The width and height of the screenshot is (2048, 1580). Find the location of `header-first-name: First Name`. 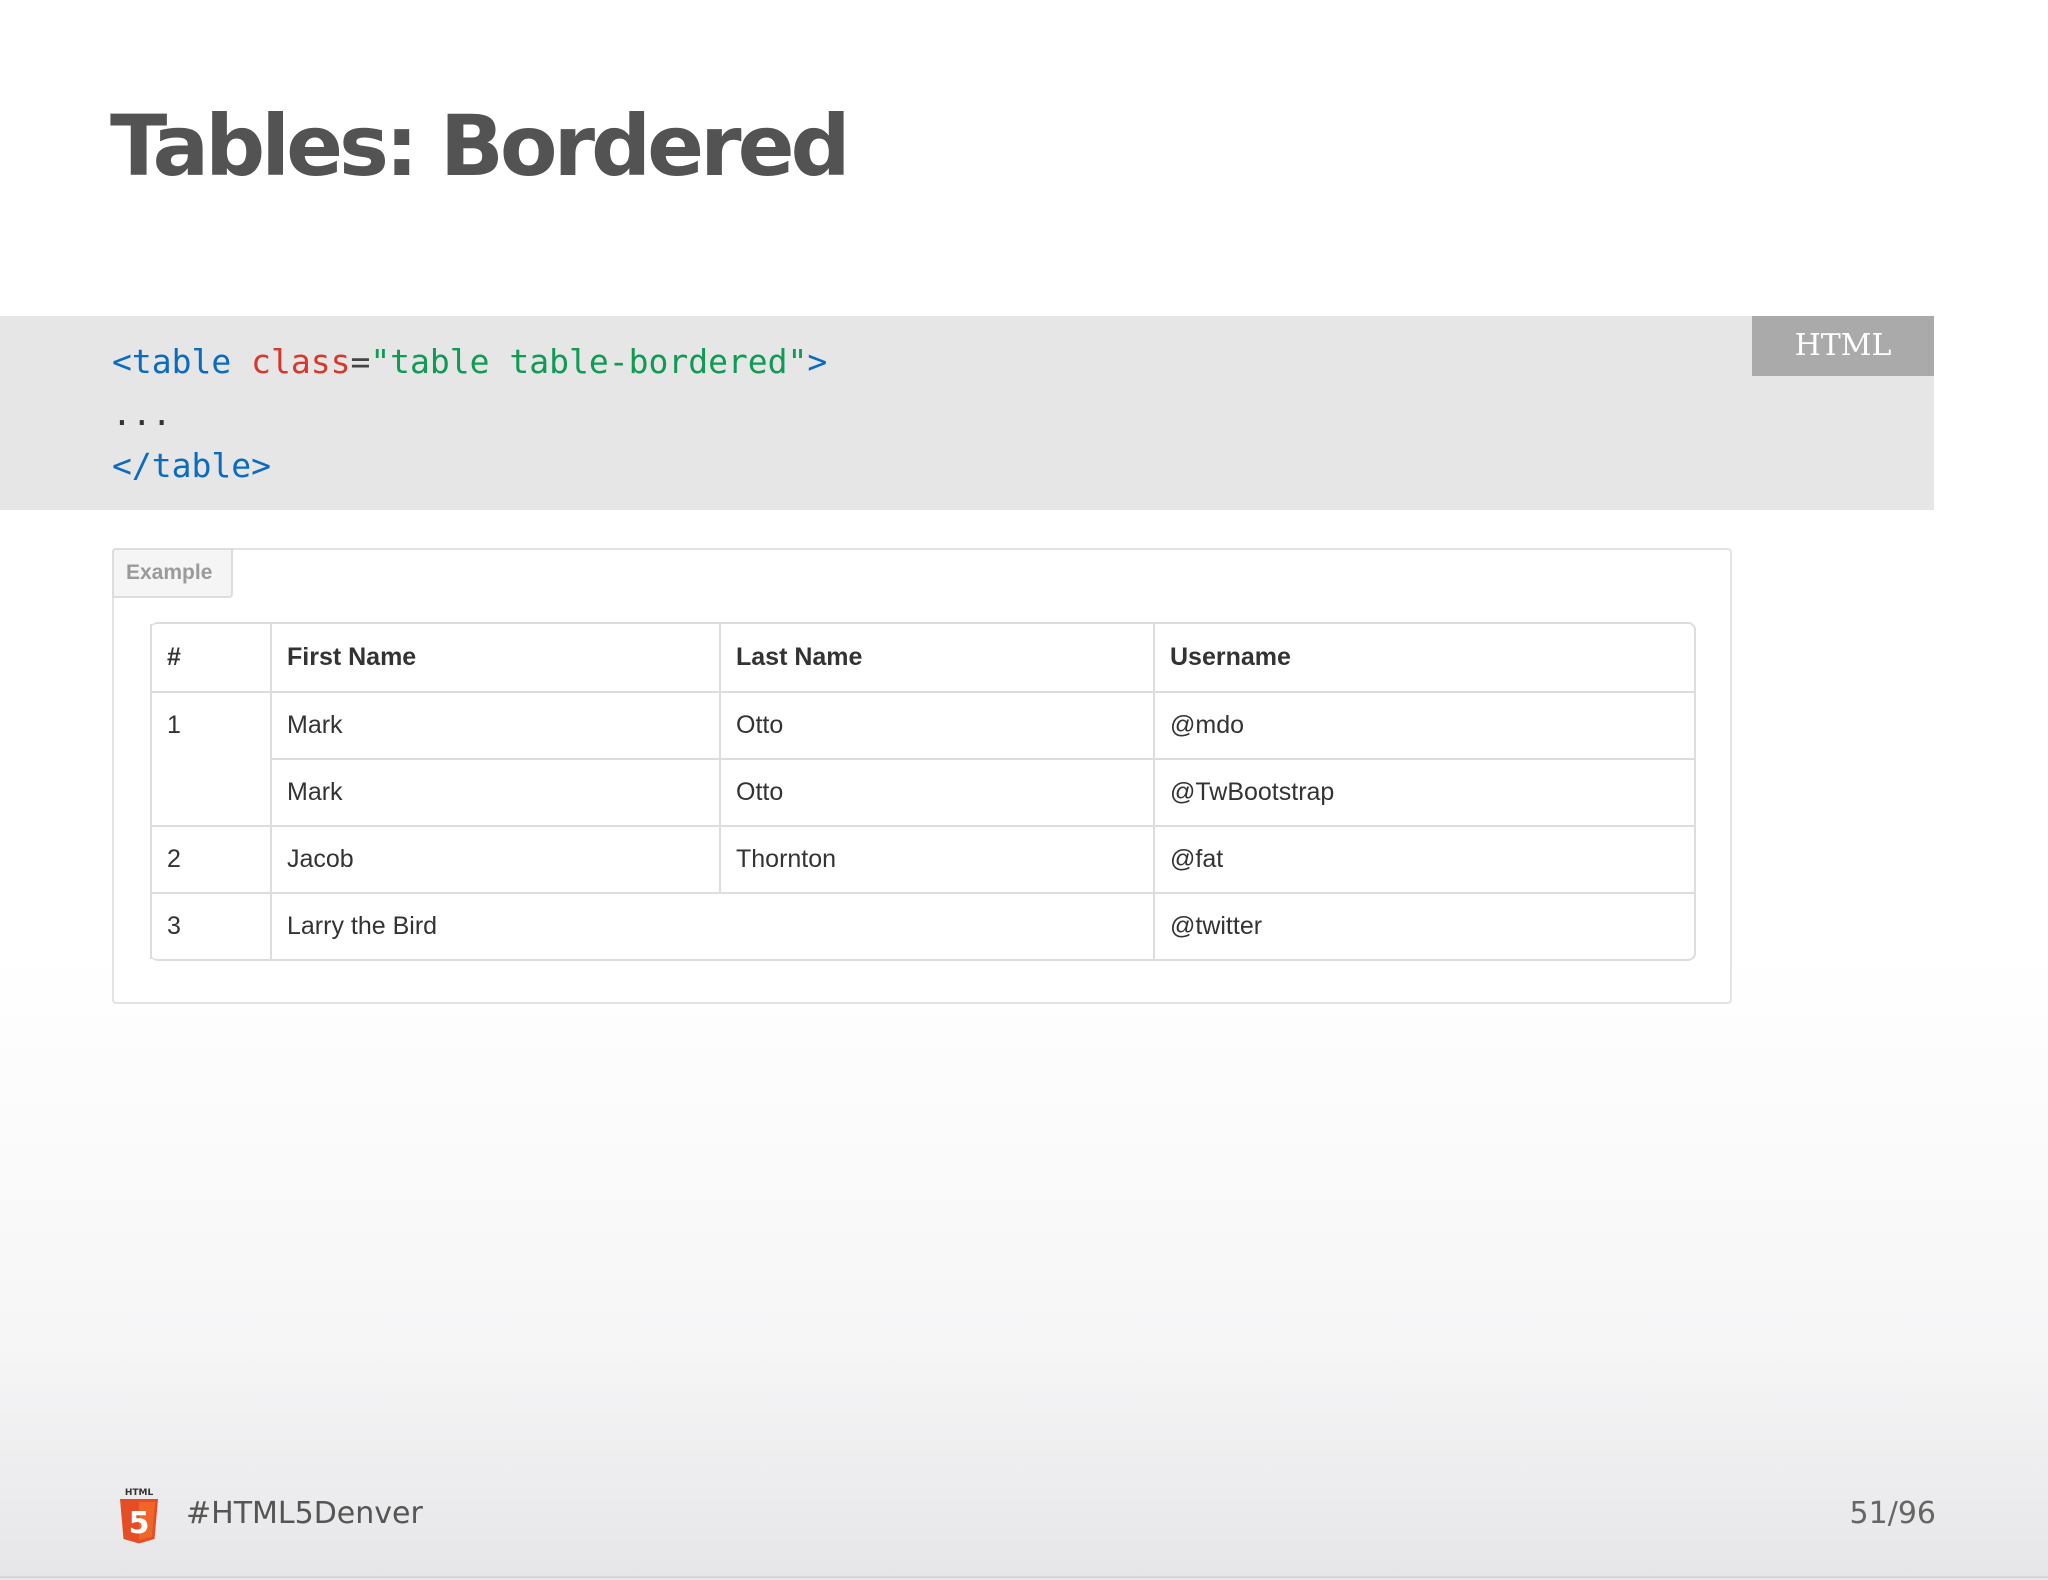

header-first-name: First Name is located at coordinates (494, 657).